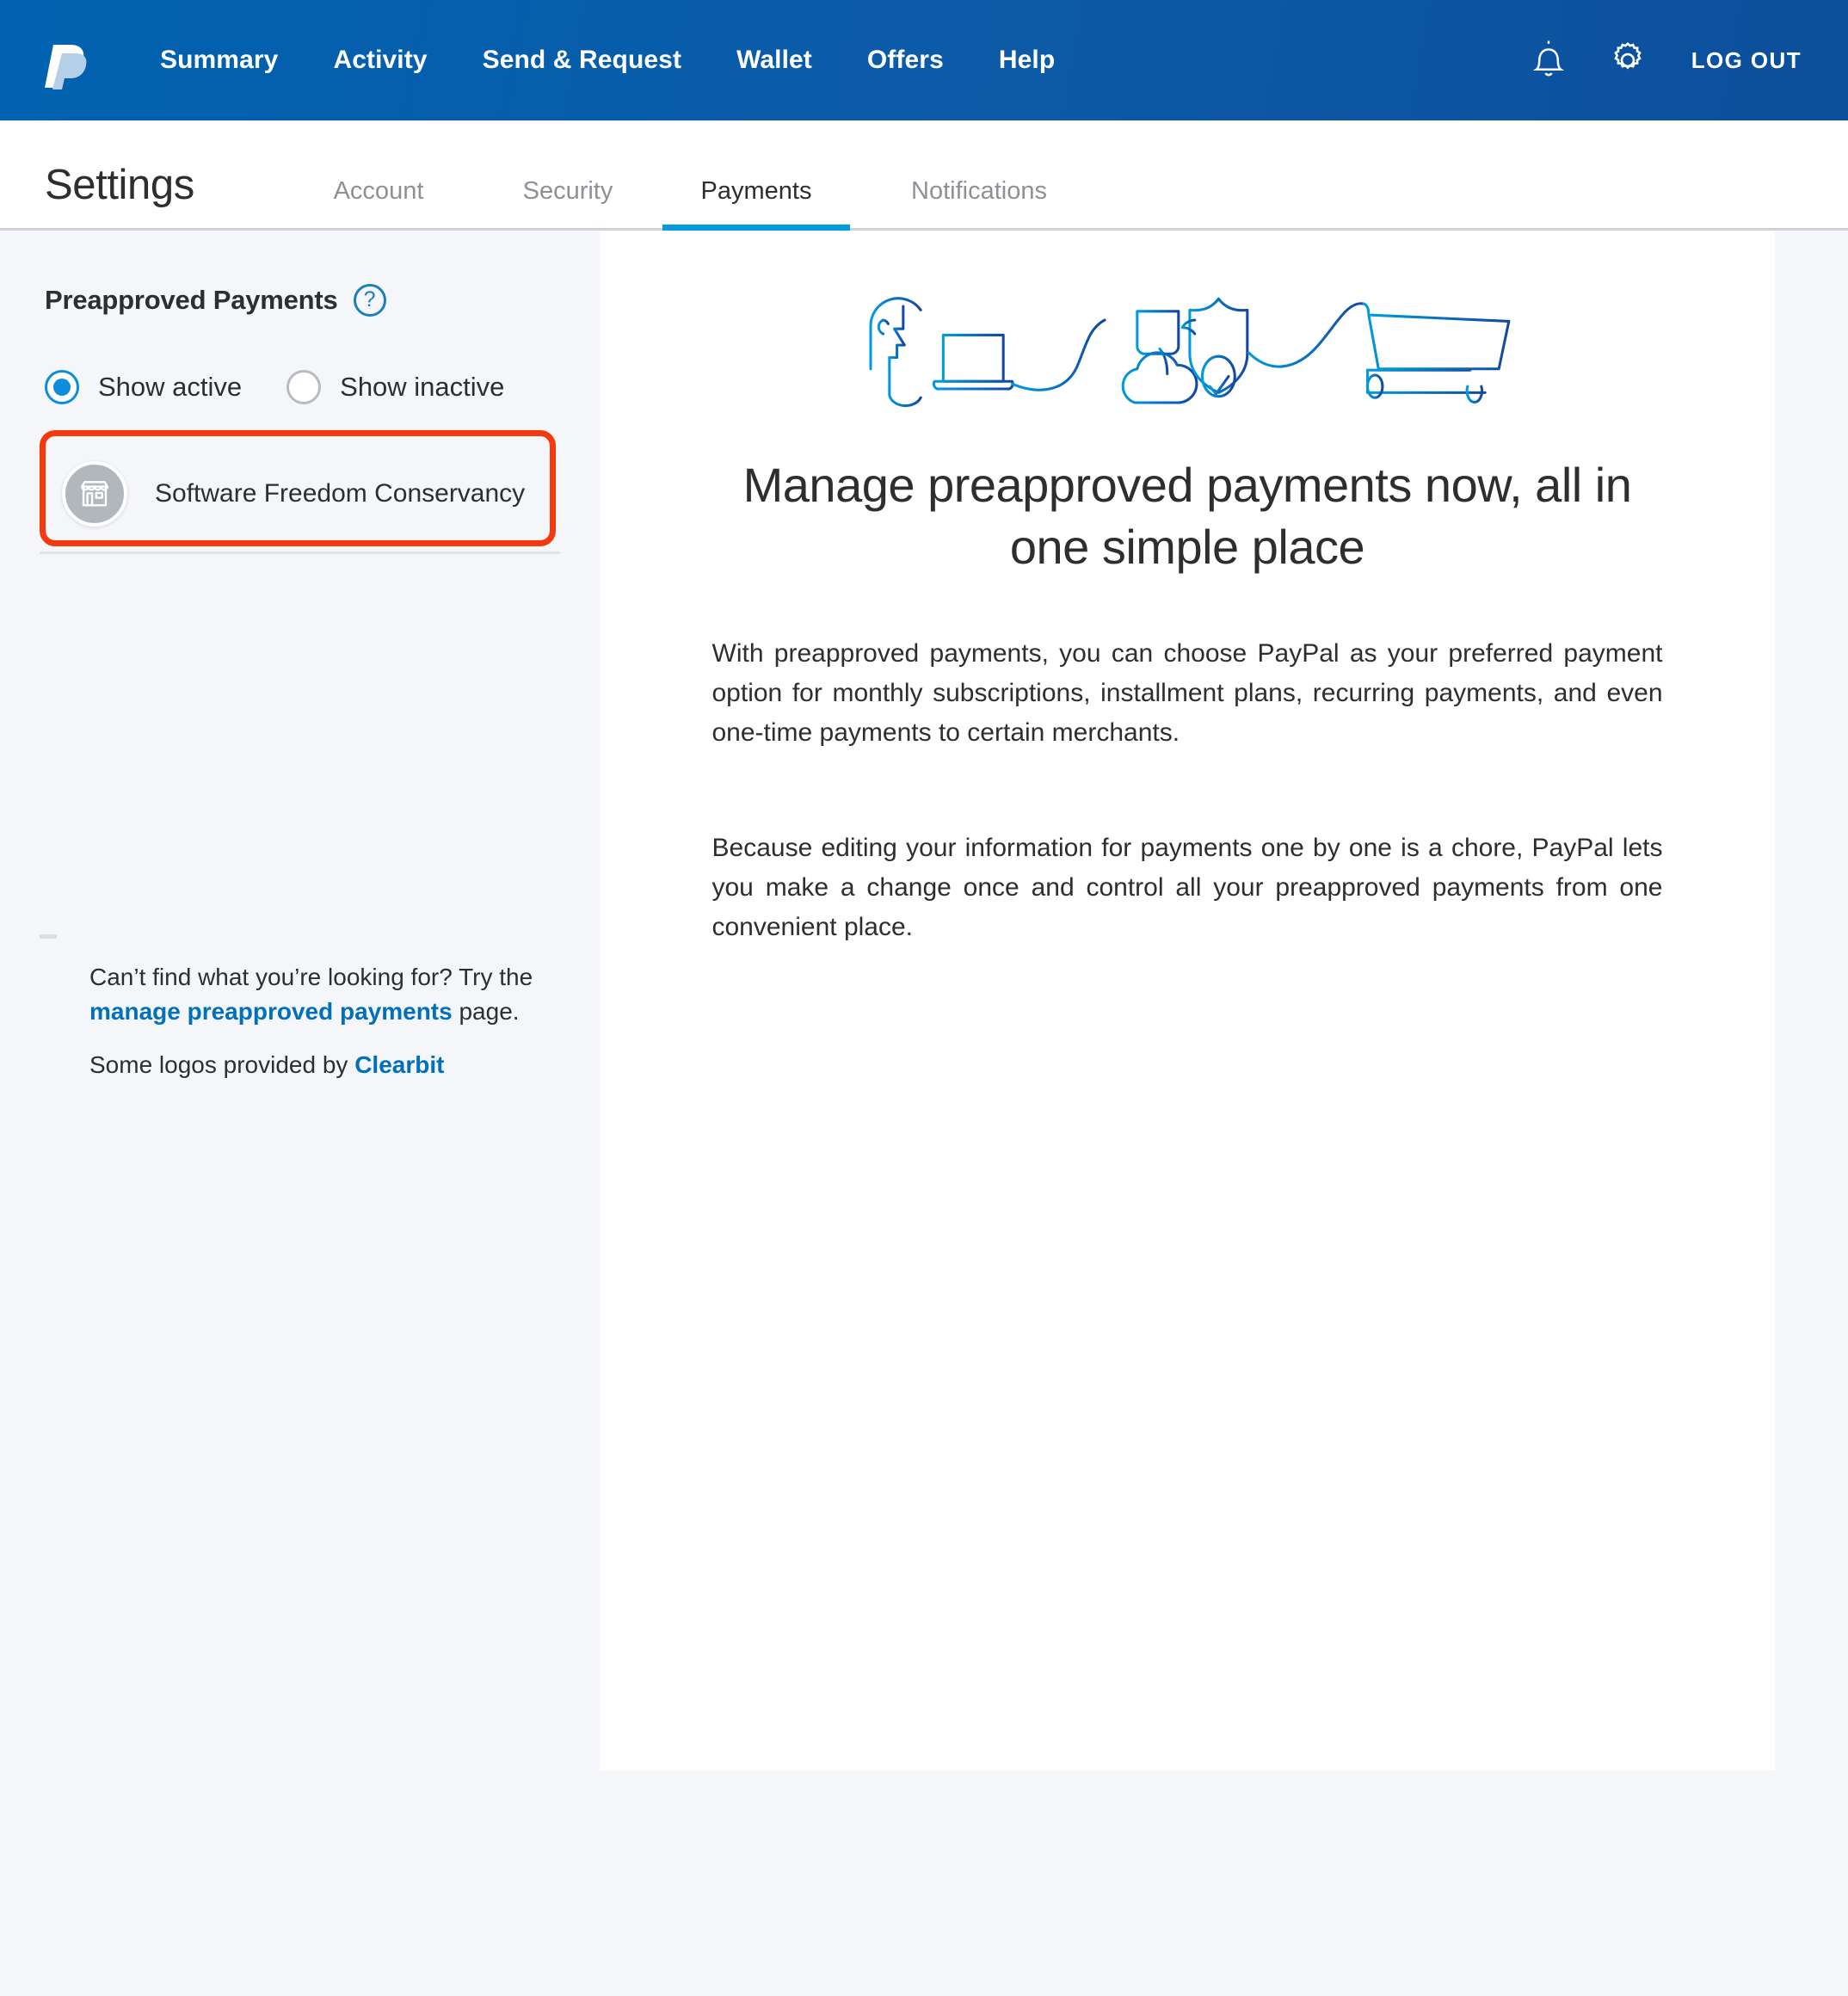  I want to click on storefront-icon, so click(95, 494).